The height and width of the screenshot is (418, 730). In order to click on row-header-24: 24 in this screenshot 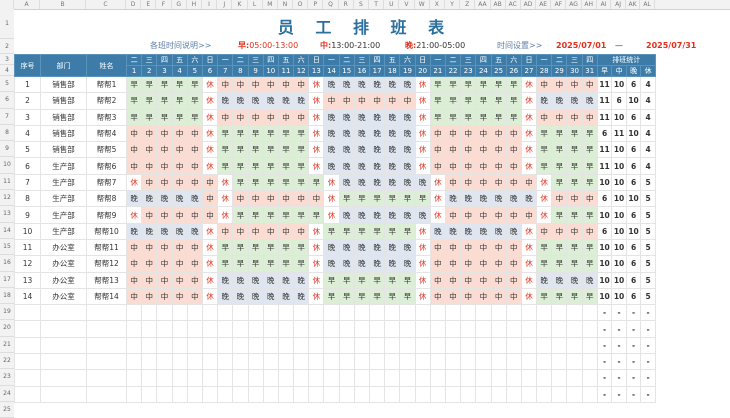, I will do `click(7, 393)`.